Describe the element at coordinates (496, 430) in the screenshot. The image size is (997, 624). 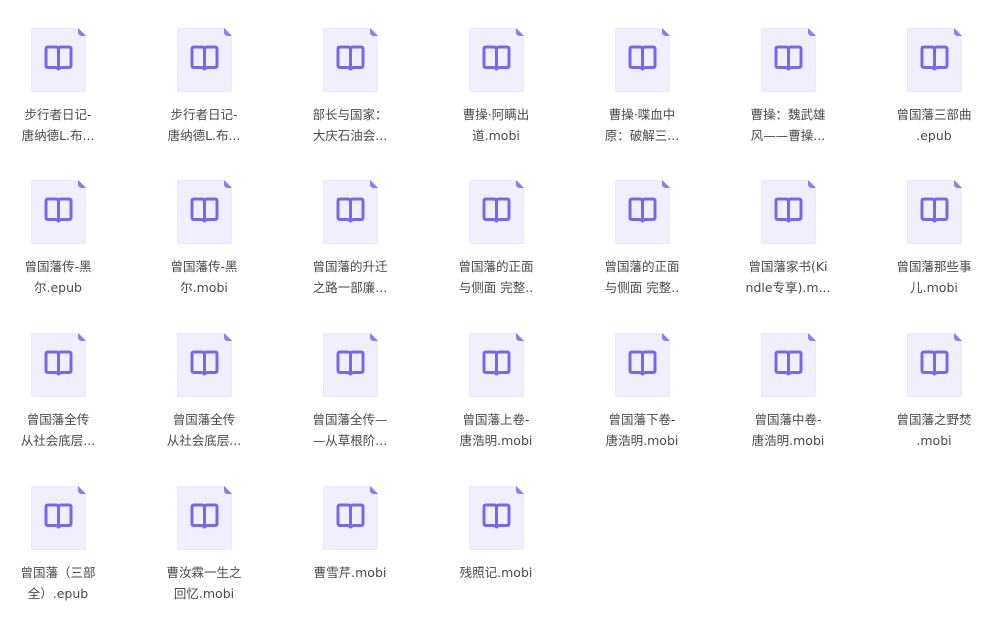
I see `file-name: 曾国藩上卷- 唐浩明.mobi` at that location.